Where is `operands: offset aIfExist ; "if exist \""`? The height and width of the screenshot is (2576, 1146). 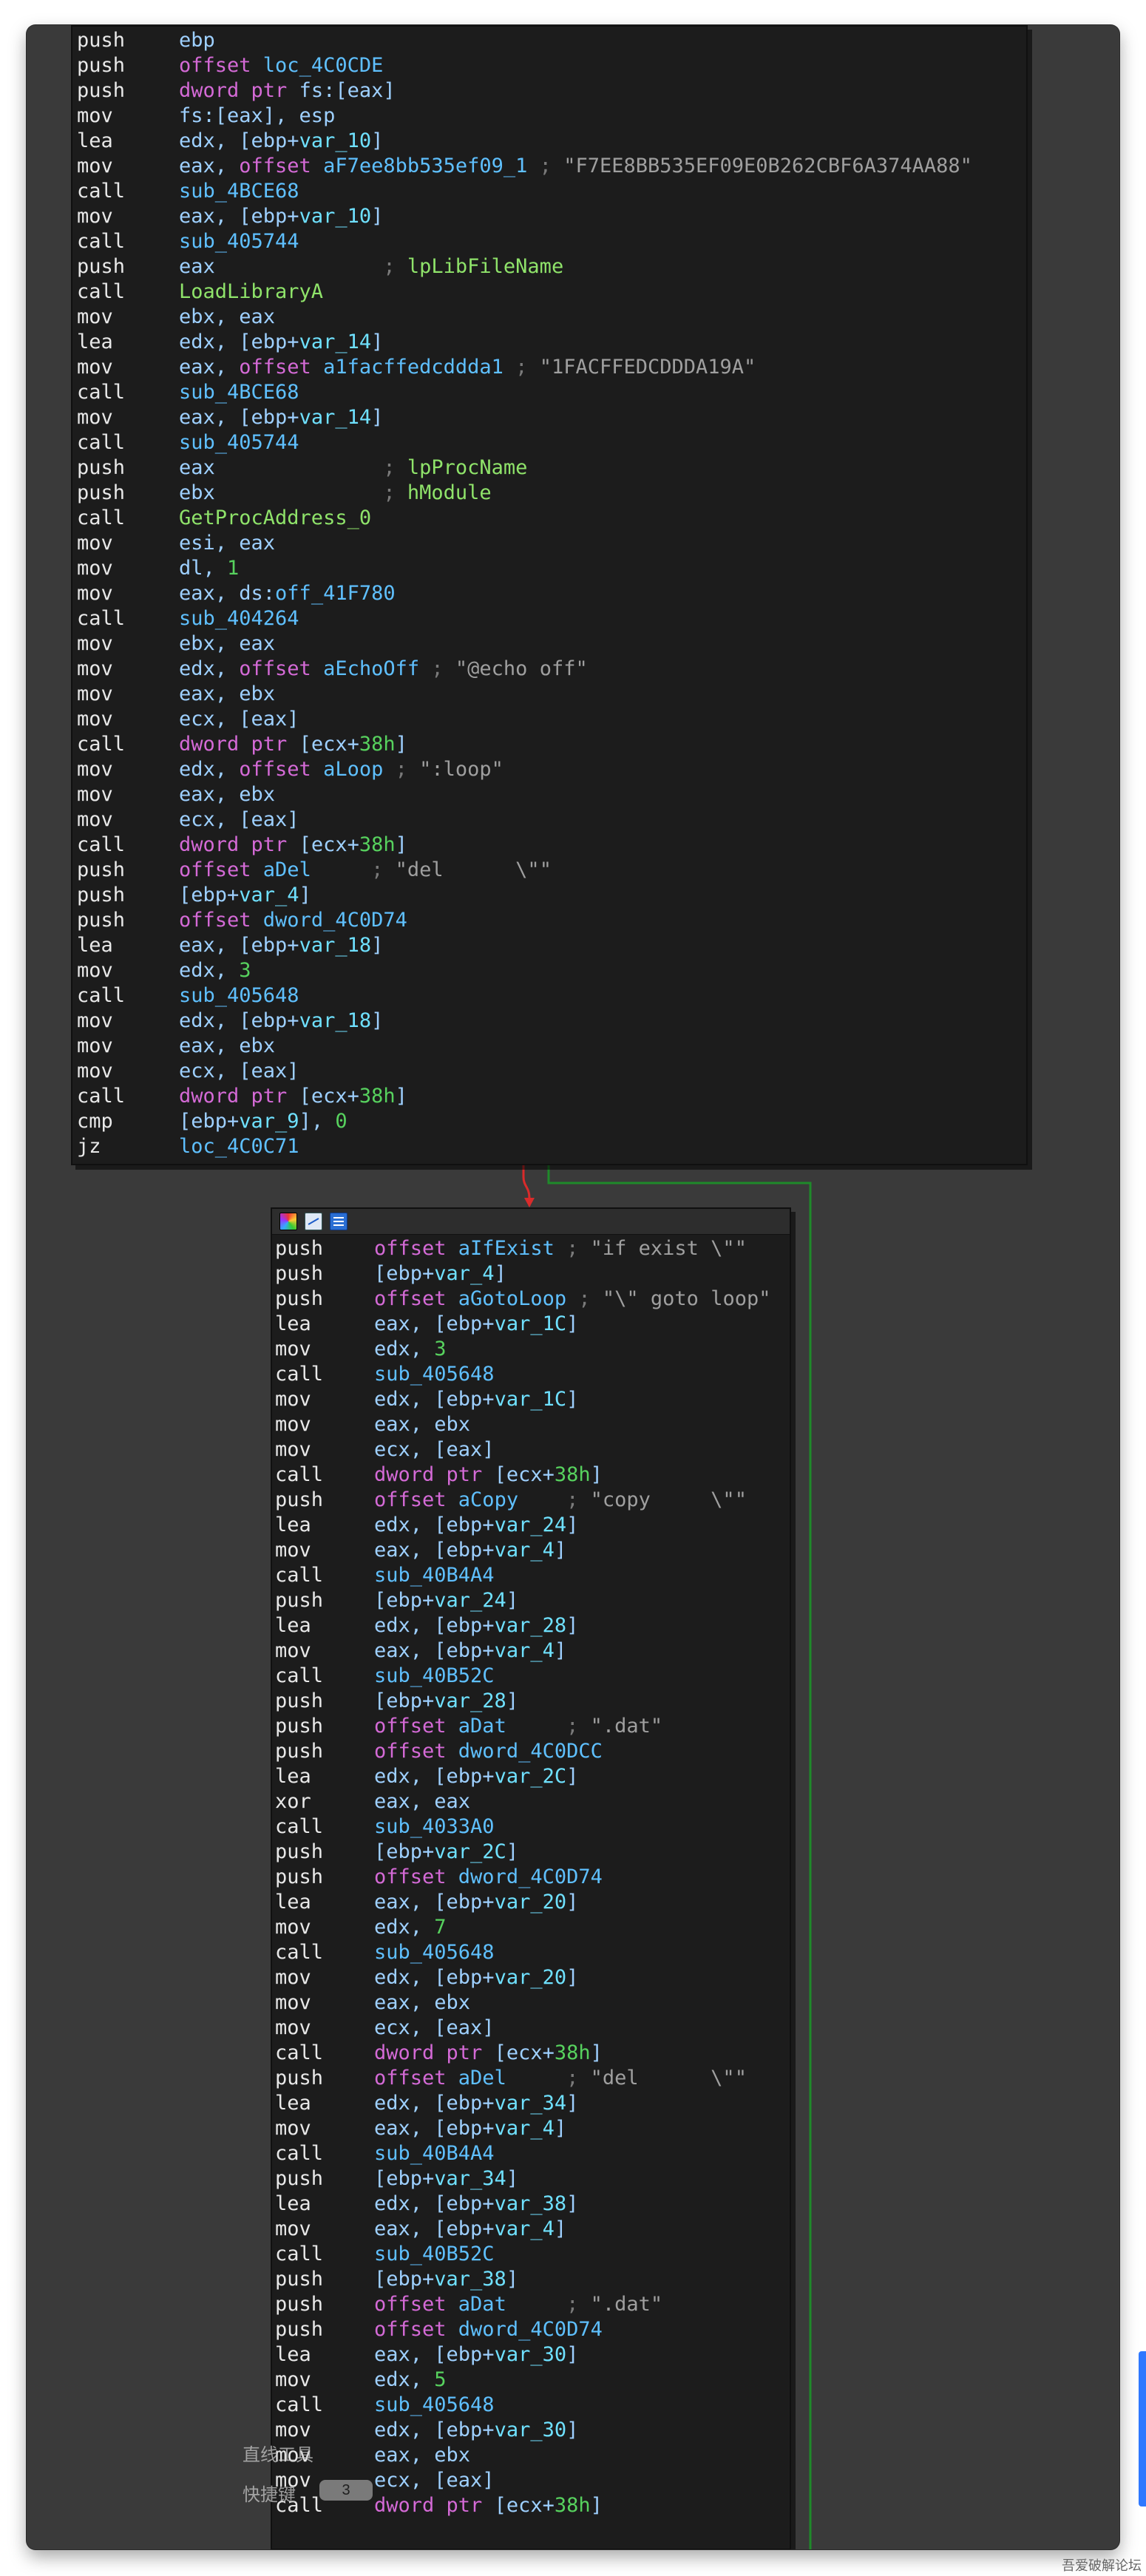 operands: offset aIfExist ; "if exist \"" is located at coordinates (560, 1248).